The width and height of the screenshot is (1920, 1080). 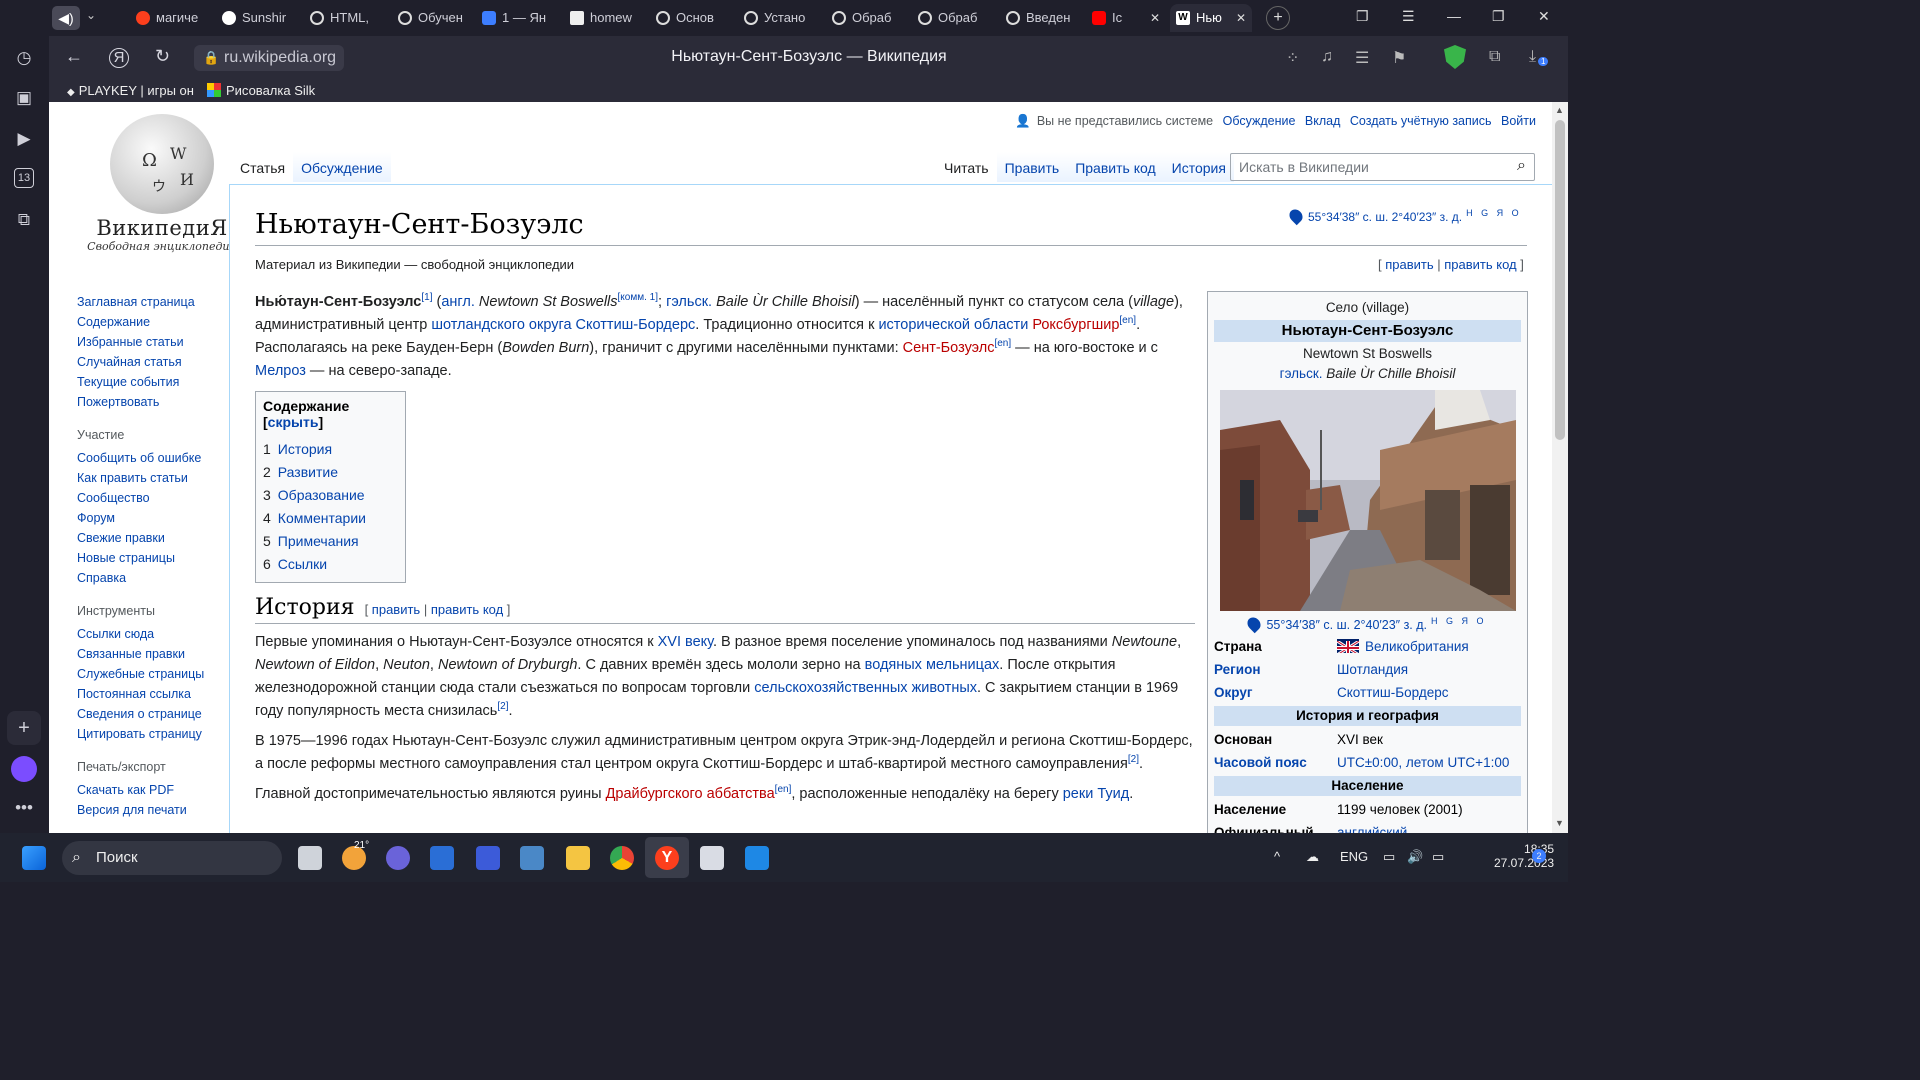 I want to click on sidebar-item: Заглавная страница, so click(x=152, y=302).